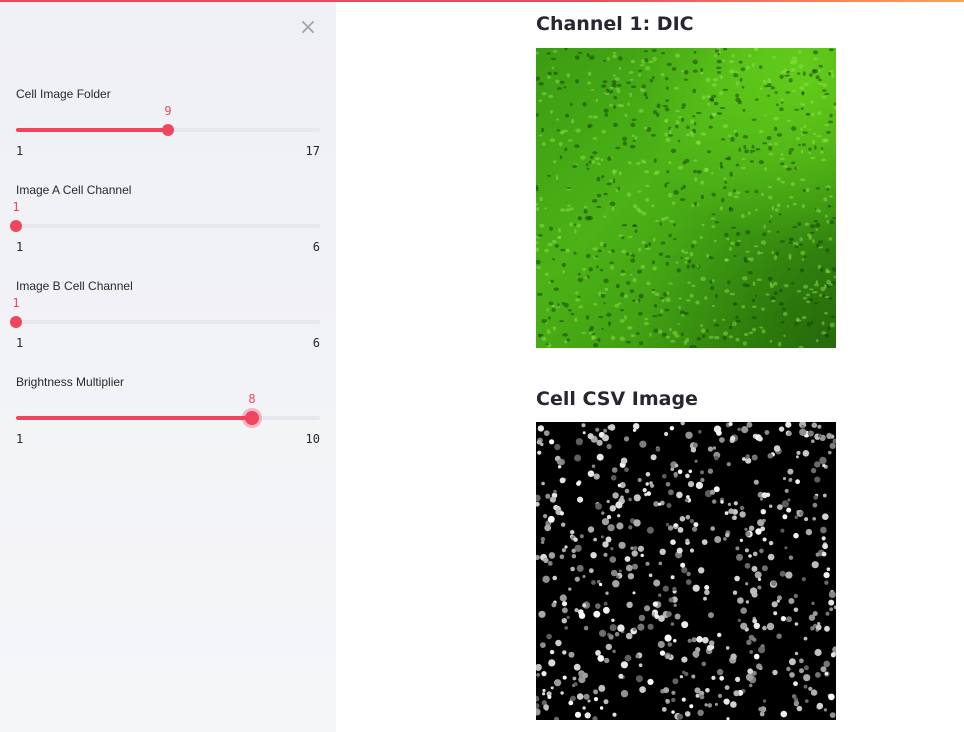 The image size is (964, 732). Describe the element at coordinates (308, 28) in the screenshot. I see `close-icon: ×` at that location.